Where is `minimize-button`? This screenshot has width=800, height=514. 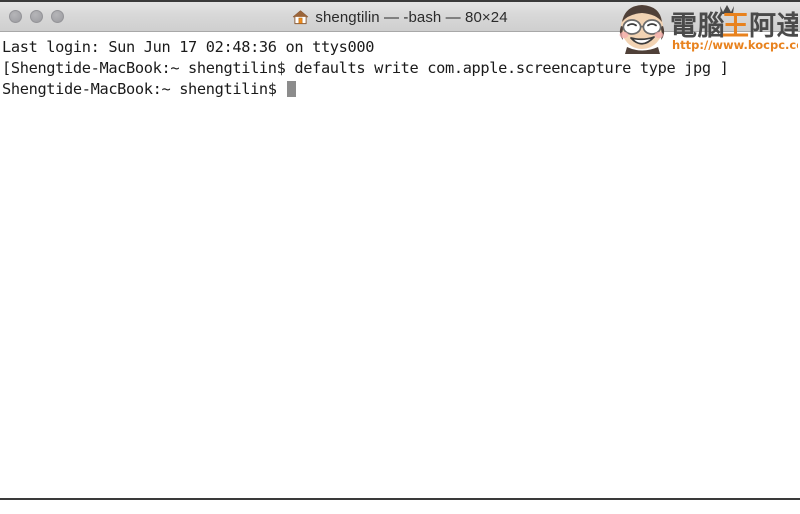
minimize-button is located at coordinates (36, 16).